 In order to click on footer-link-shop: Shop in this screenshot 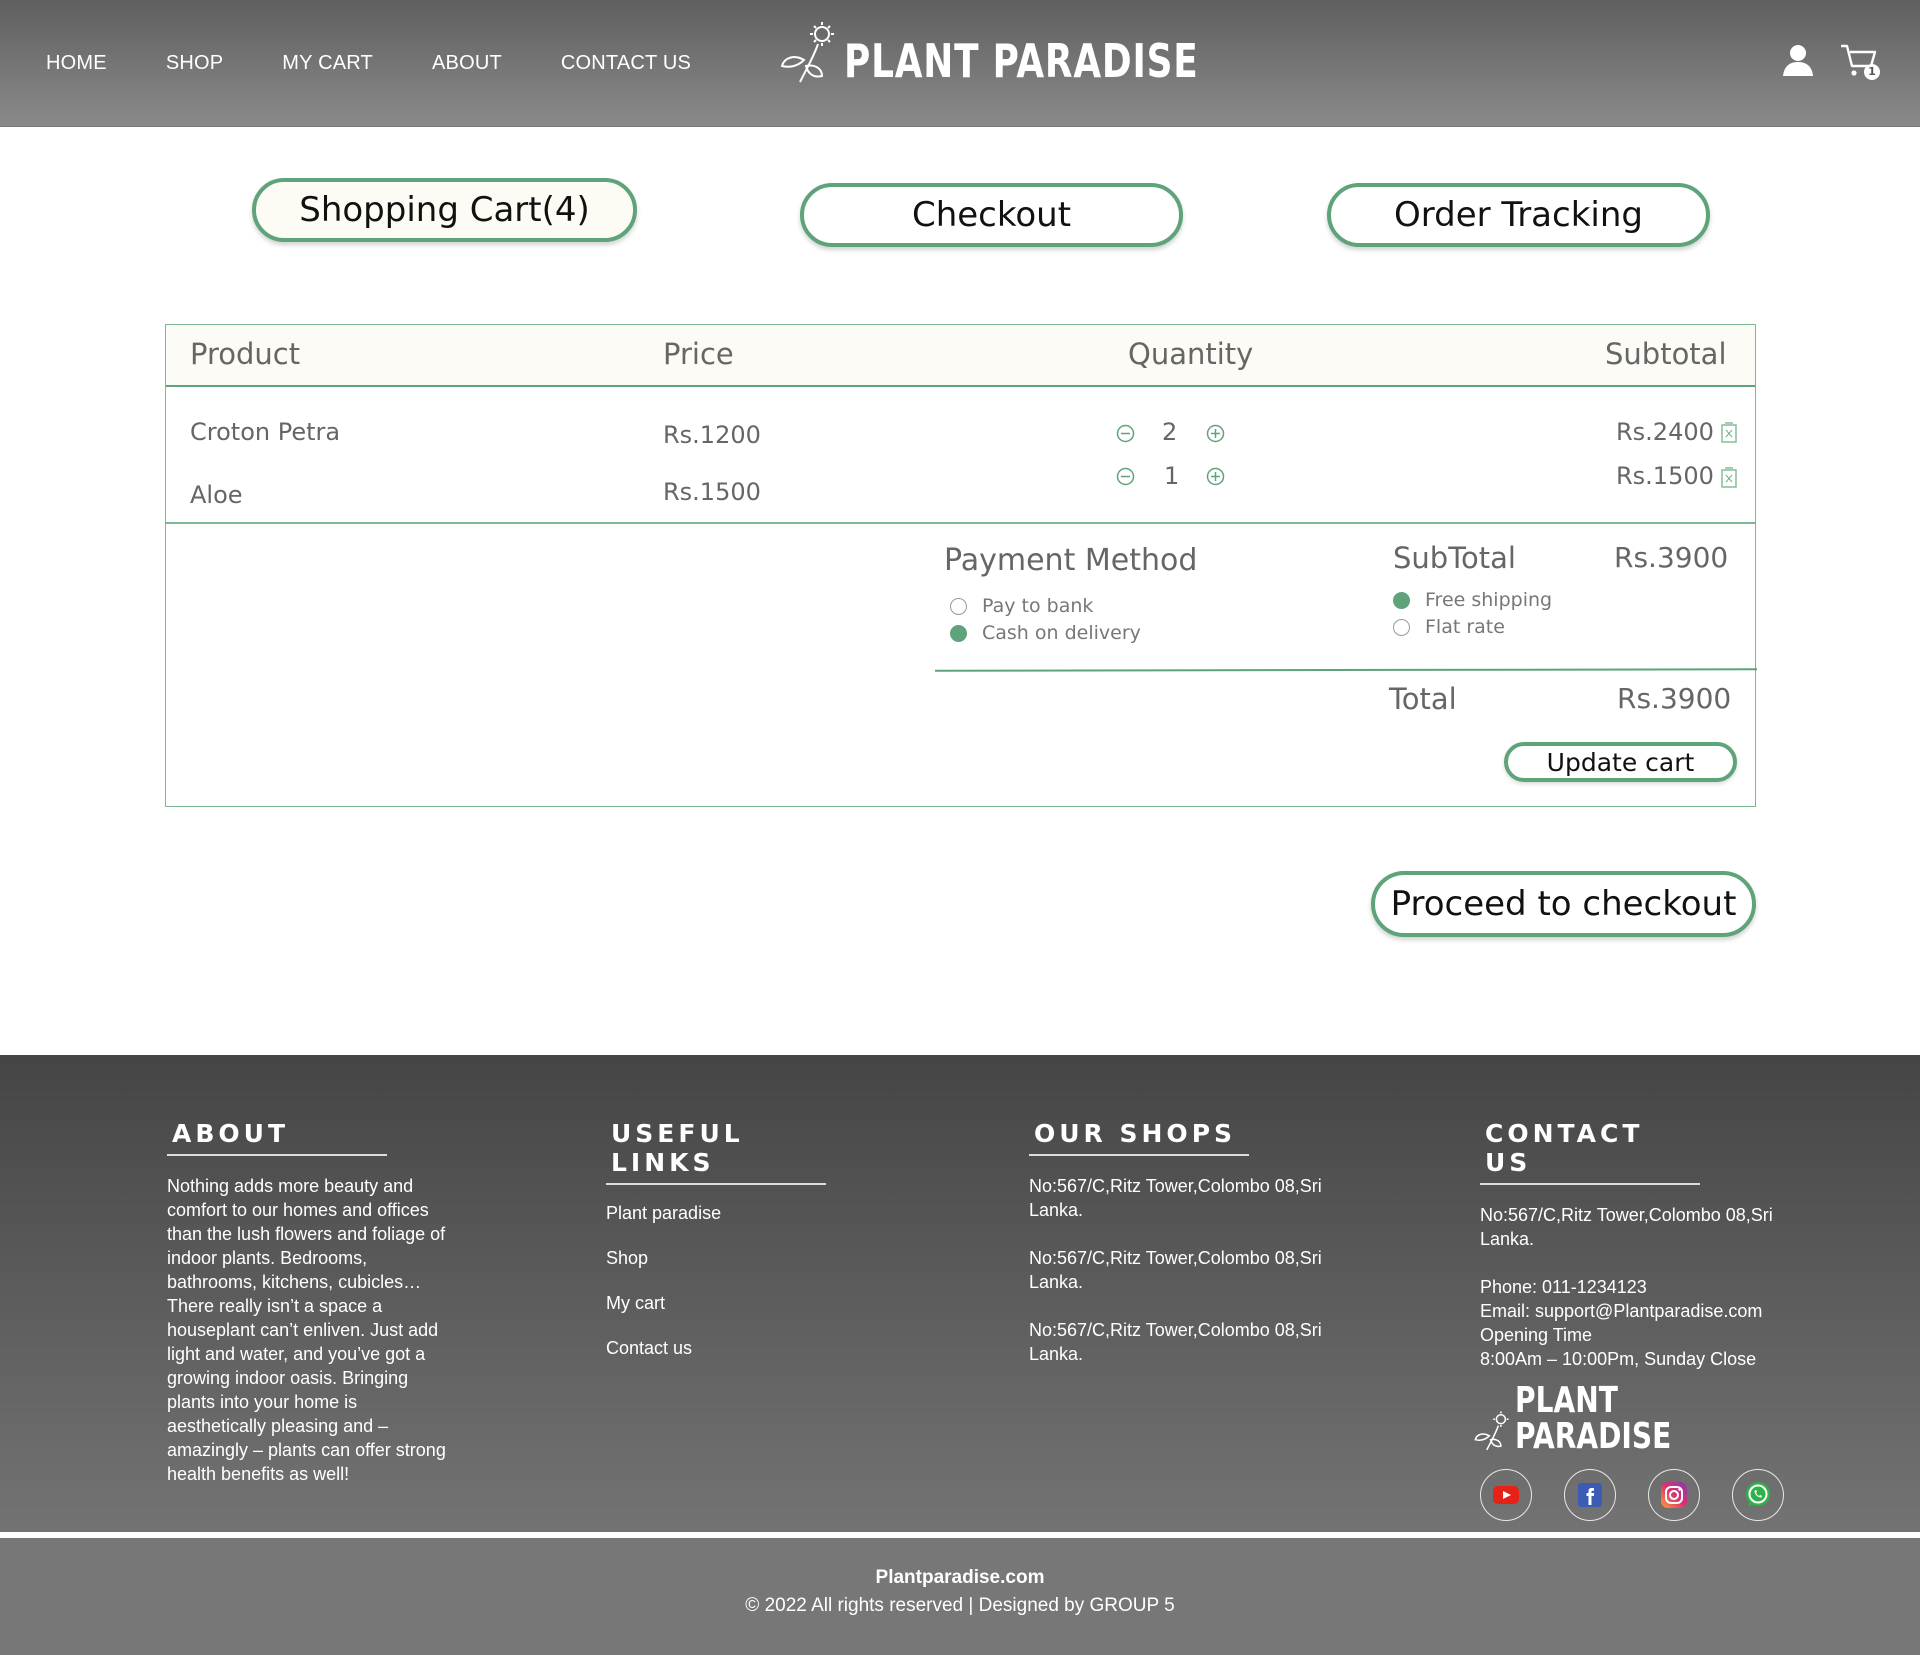, I will do `click(731, 1258)`.